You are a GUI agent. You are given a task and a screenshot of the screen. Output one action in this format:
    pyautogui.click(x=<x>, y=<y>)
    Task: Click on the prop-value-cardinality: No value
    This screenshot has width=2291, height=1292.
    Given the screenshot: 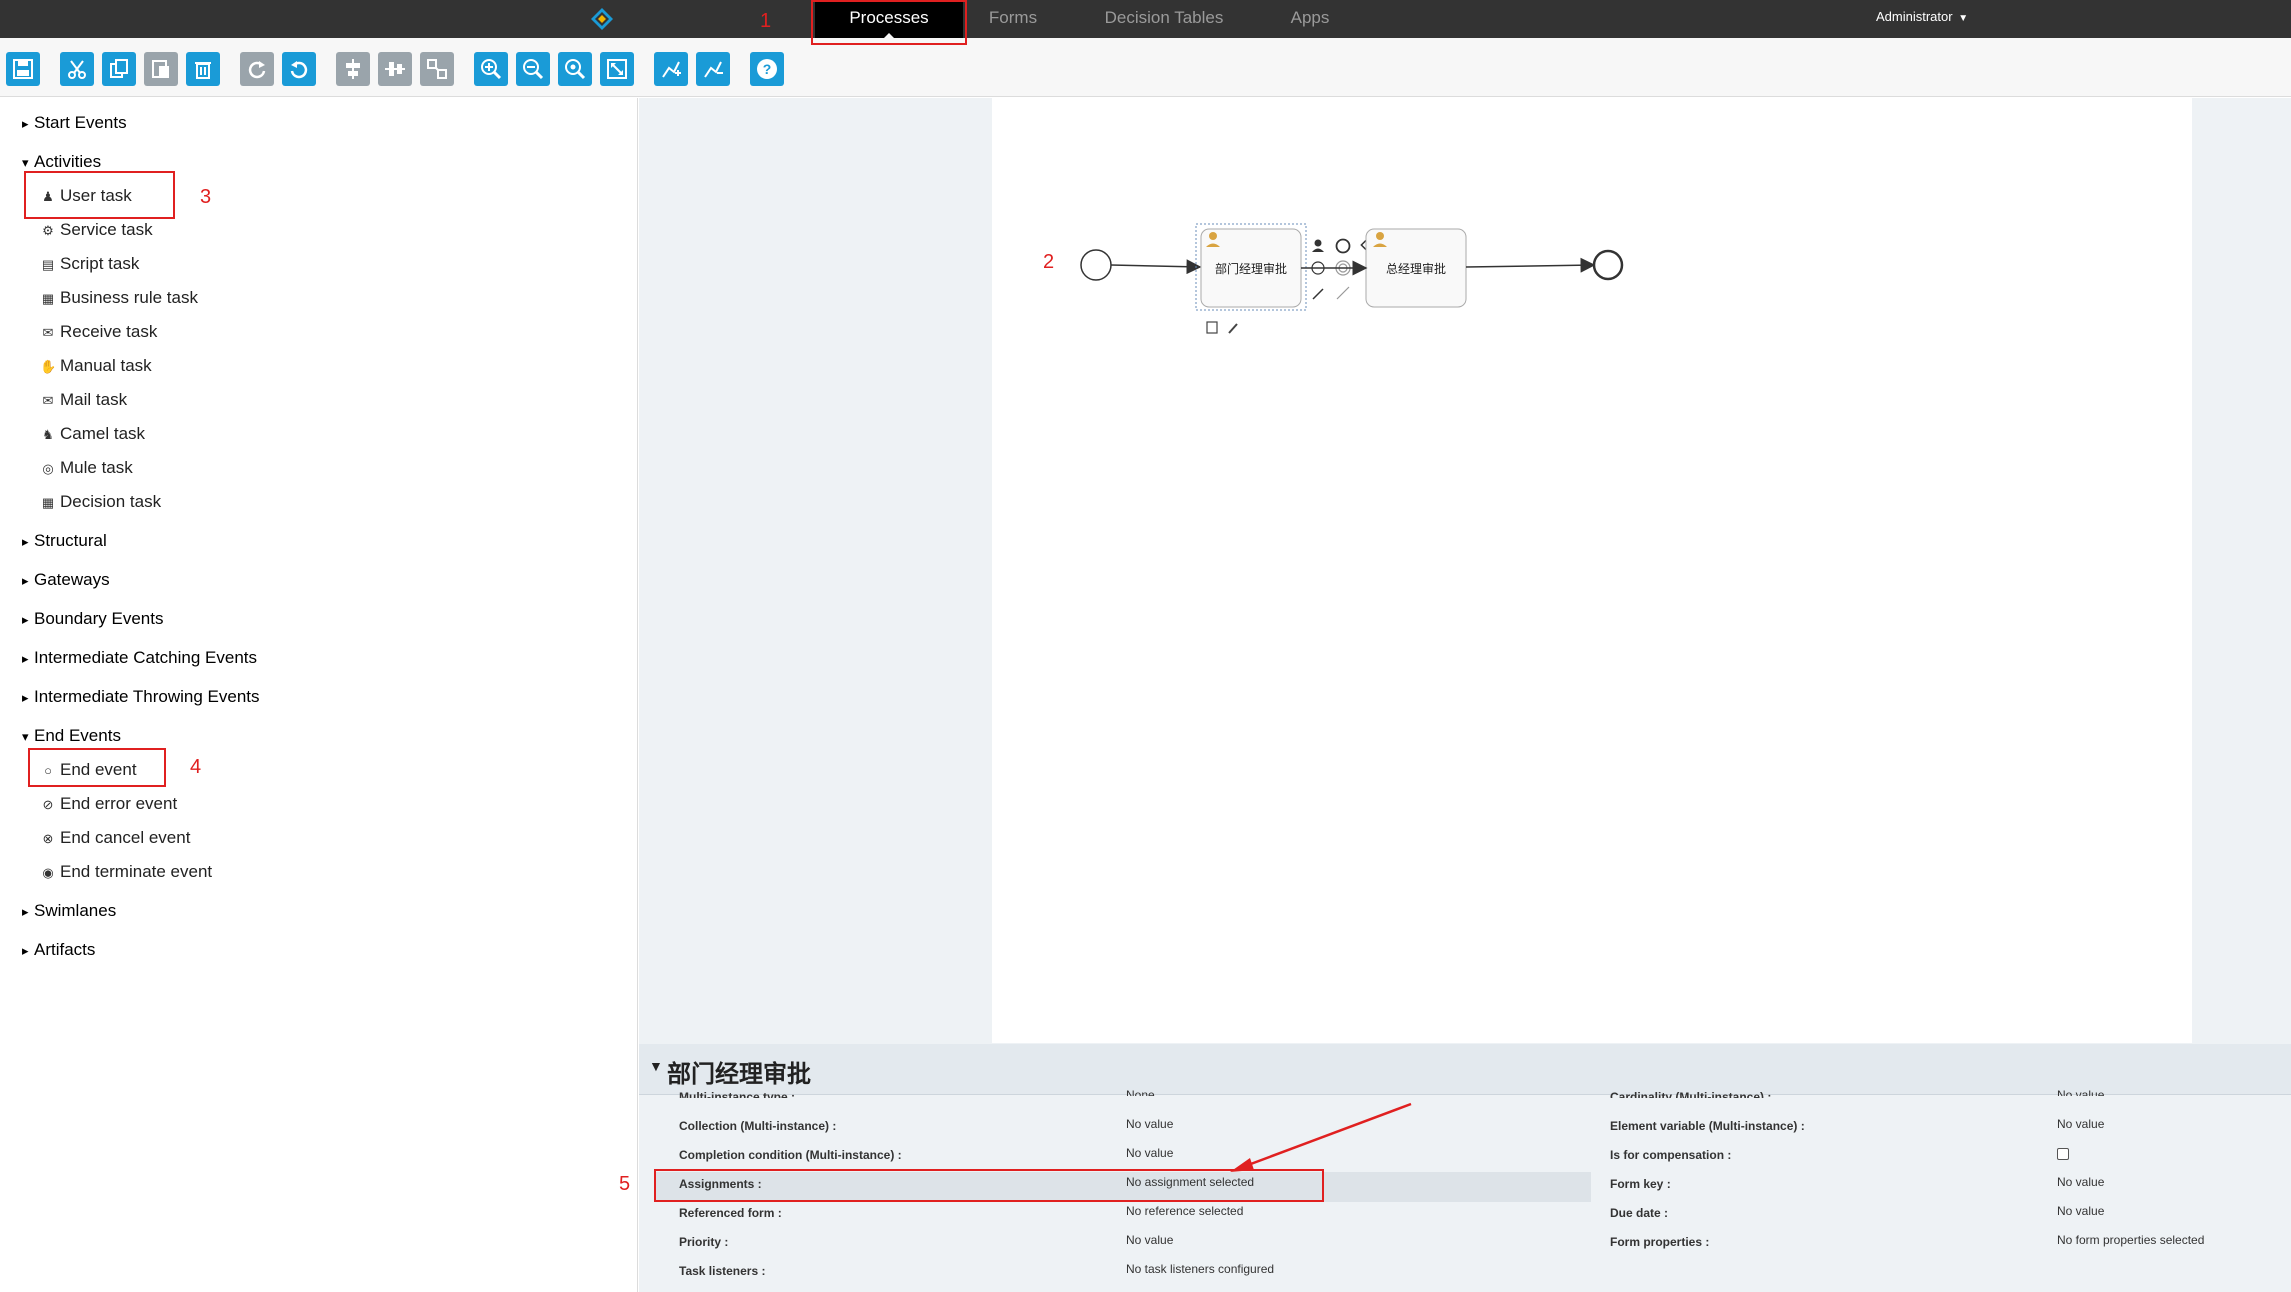 What is the action you would take?
    pyautogui.click(x=2080, y=1092)
    